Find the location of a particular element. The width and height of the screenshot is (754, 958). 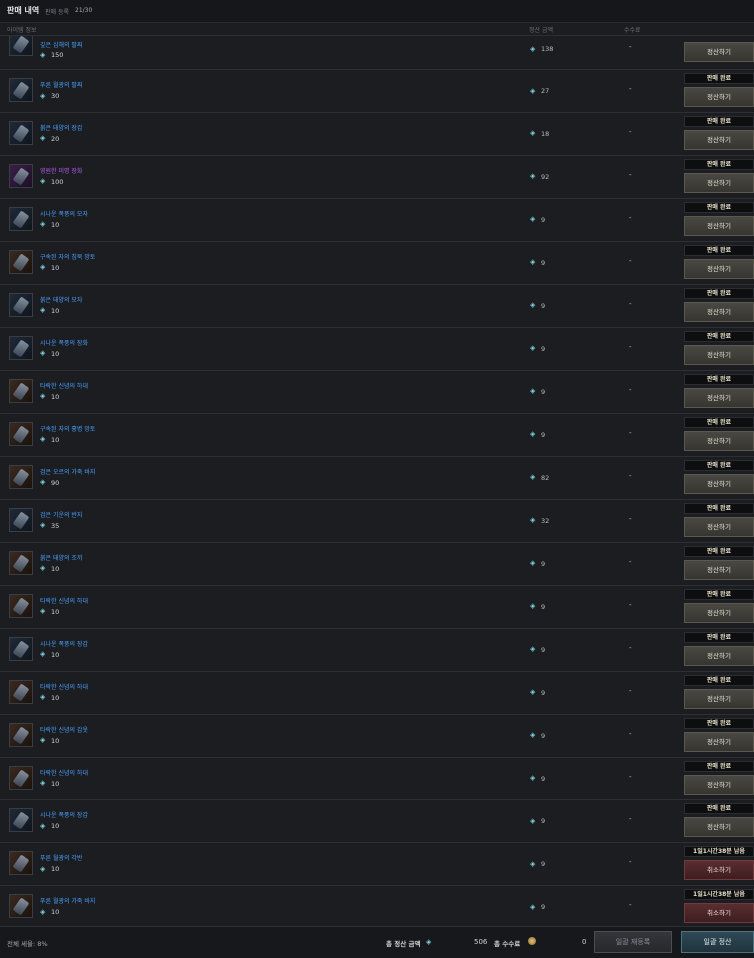

item-name: 시나운 폭풍의 장화 is located at coordinates (64, 343).